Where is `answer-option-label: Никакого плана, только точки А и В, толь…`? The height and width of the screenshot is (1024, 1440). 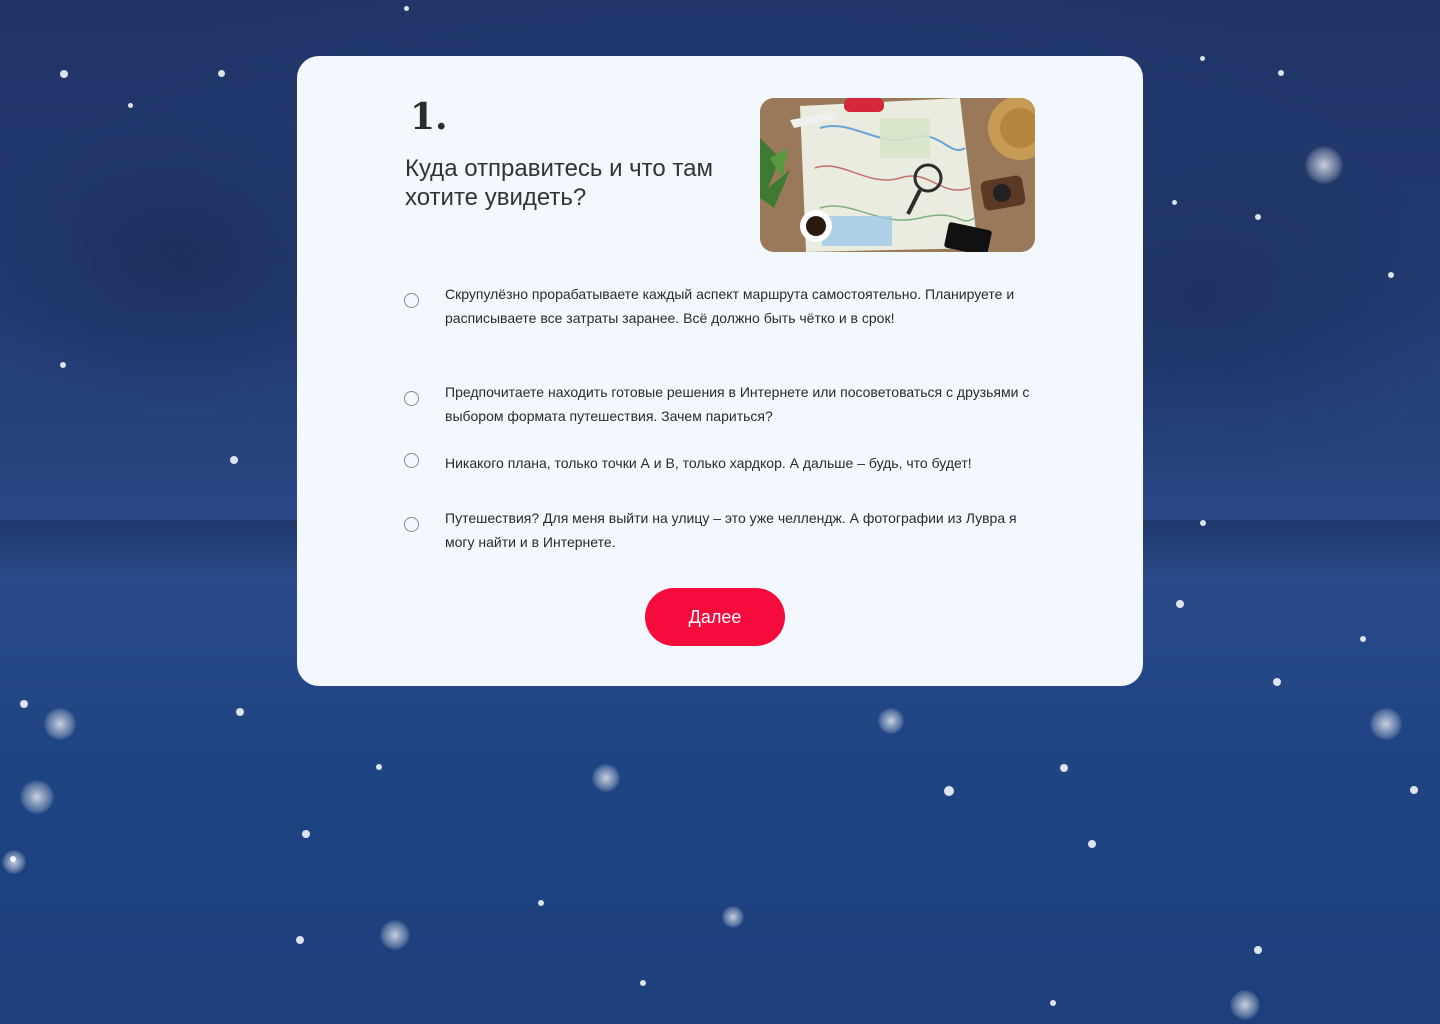 answer-option-label: Никакого плана, только точки А и В, толь… is located at coordinates (708, 463).